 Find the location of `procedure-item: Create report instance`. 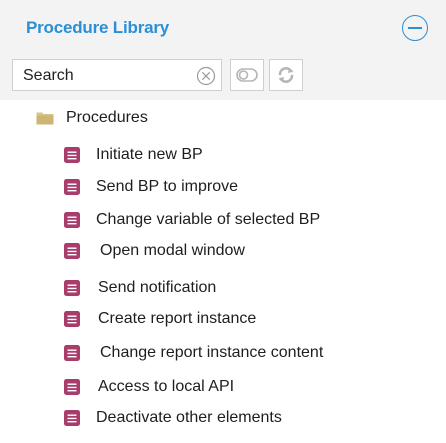

procedure-item: Create report instance is located at coordinates (160, 319).